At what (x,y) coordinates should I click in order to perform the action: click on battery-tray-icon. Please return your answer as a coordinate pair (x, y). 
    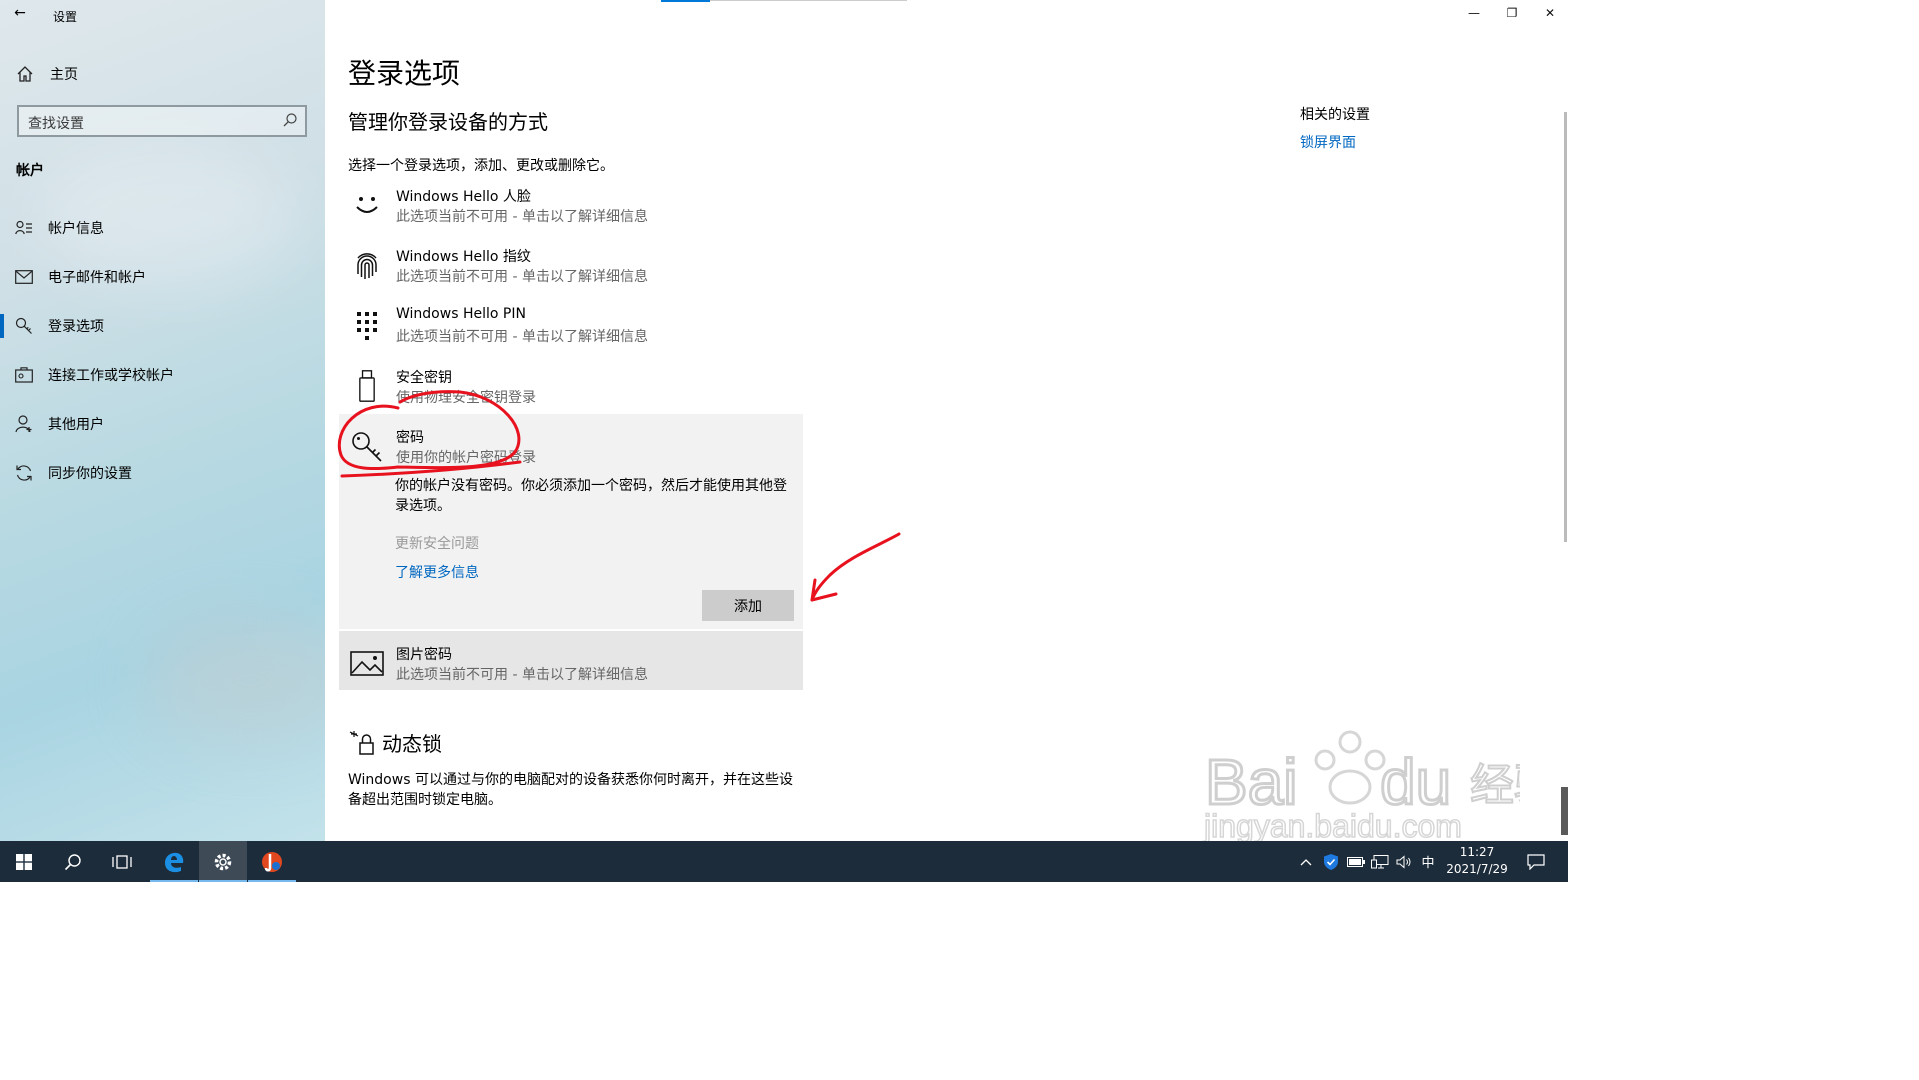
    Looking at the image, I should click on (1356, 861).